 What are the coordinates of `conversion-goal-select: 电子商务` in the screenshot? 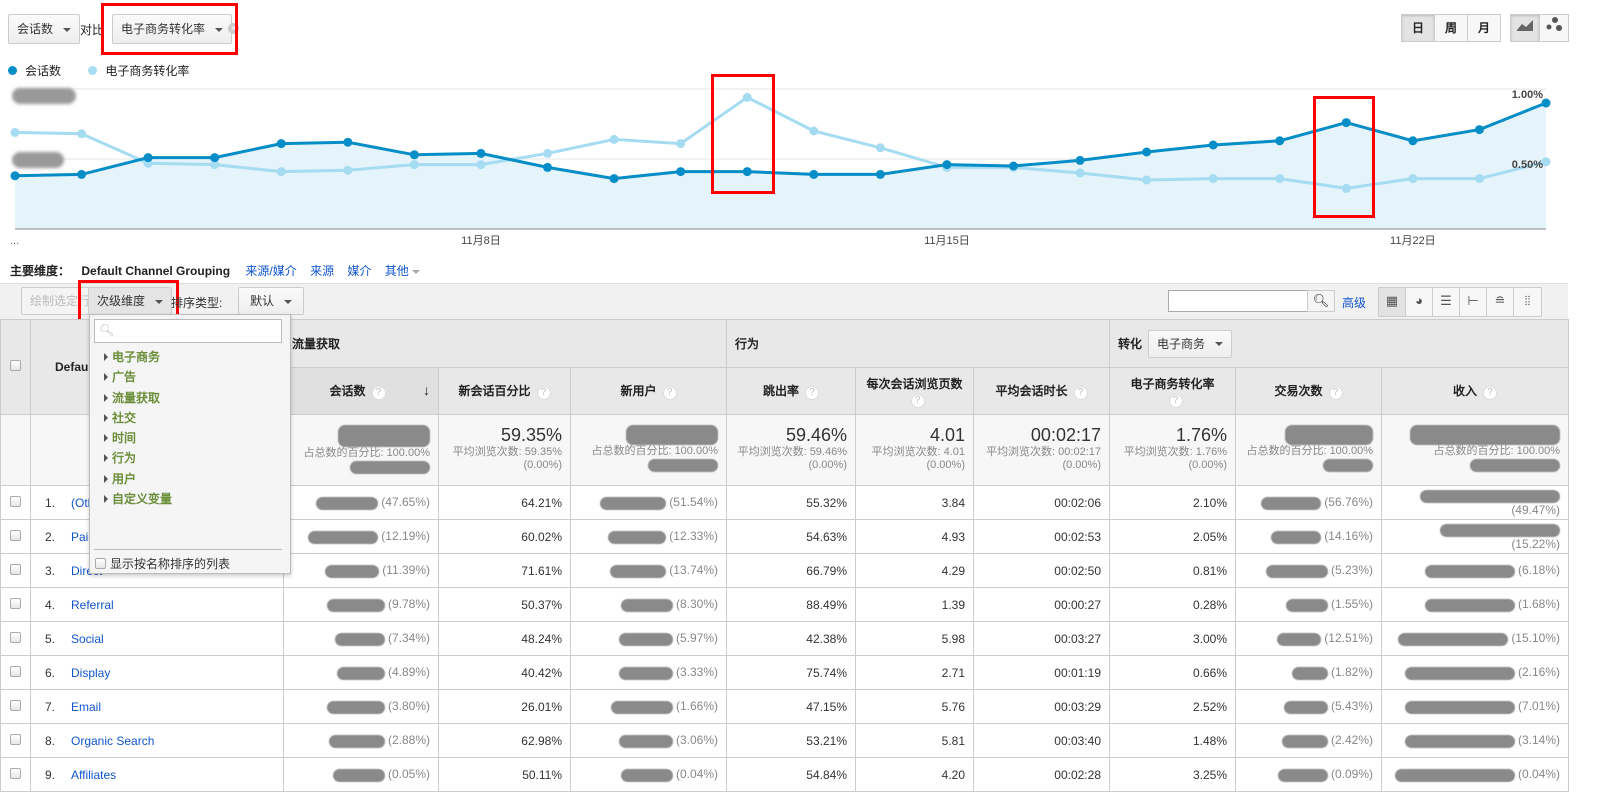 It's located at (1190, 343).